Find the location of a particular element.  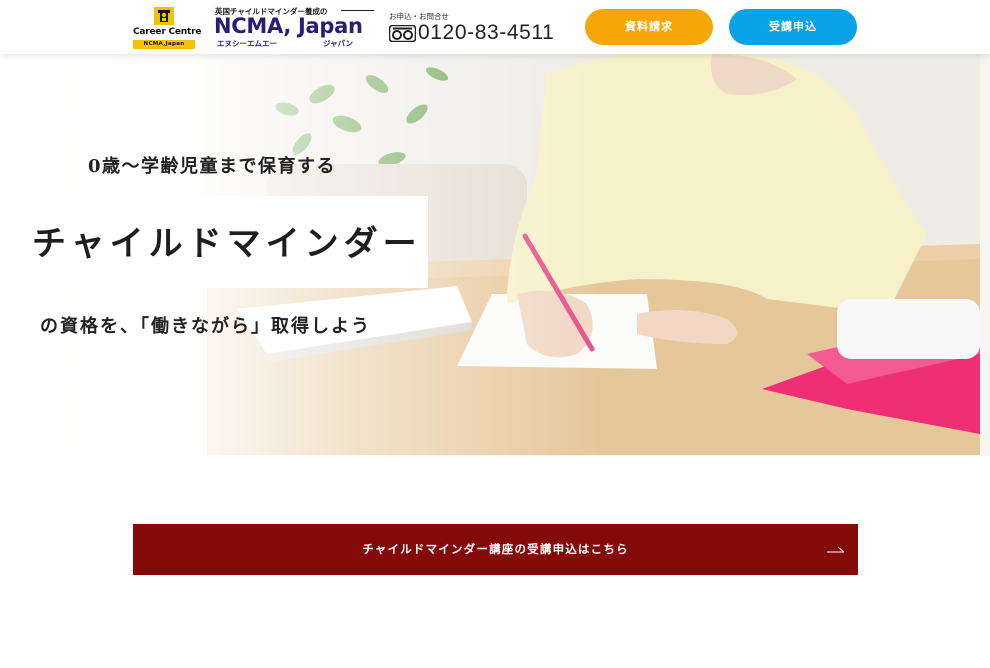

hero-subtitle: 0歳～学齢児童まで保育する is located at coordinates (212, 166).